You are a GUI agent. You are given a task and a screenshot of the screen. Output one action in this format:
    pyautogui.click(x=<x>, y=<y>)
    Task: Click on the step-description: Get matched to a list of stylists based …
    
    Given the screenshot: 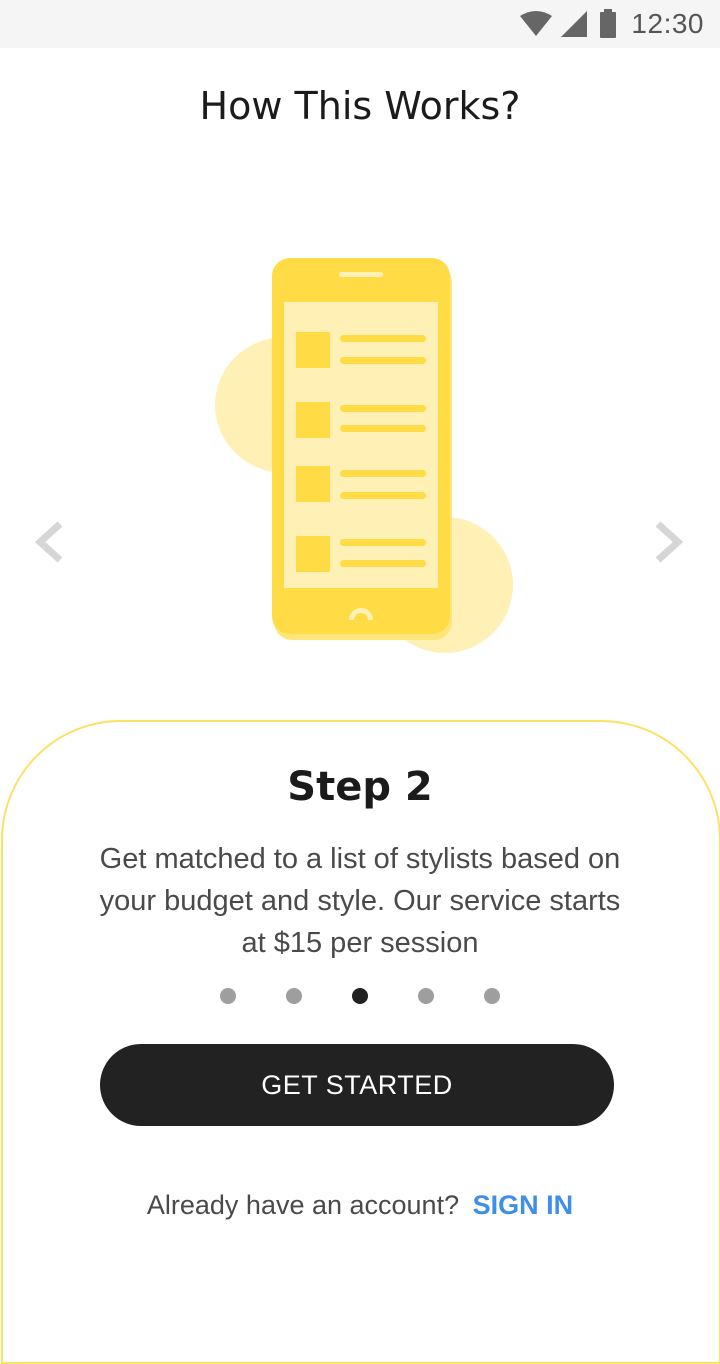 What is the action you would take?
    pyautogui.click(x=360, y=901)
    